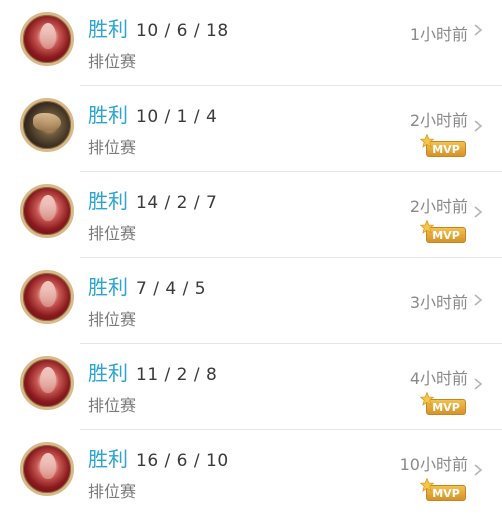 This screenshot has width=502, height=514. I want to click on kda-score: 14 / 2 / 7, so click(177, 203).